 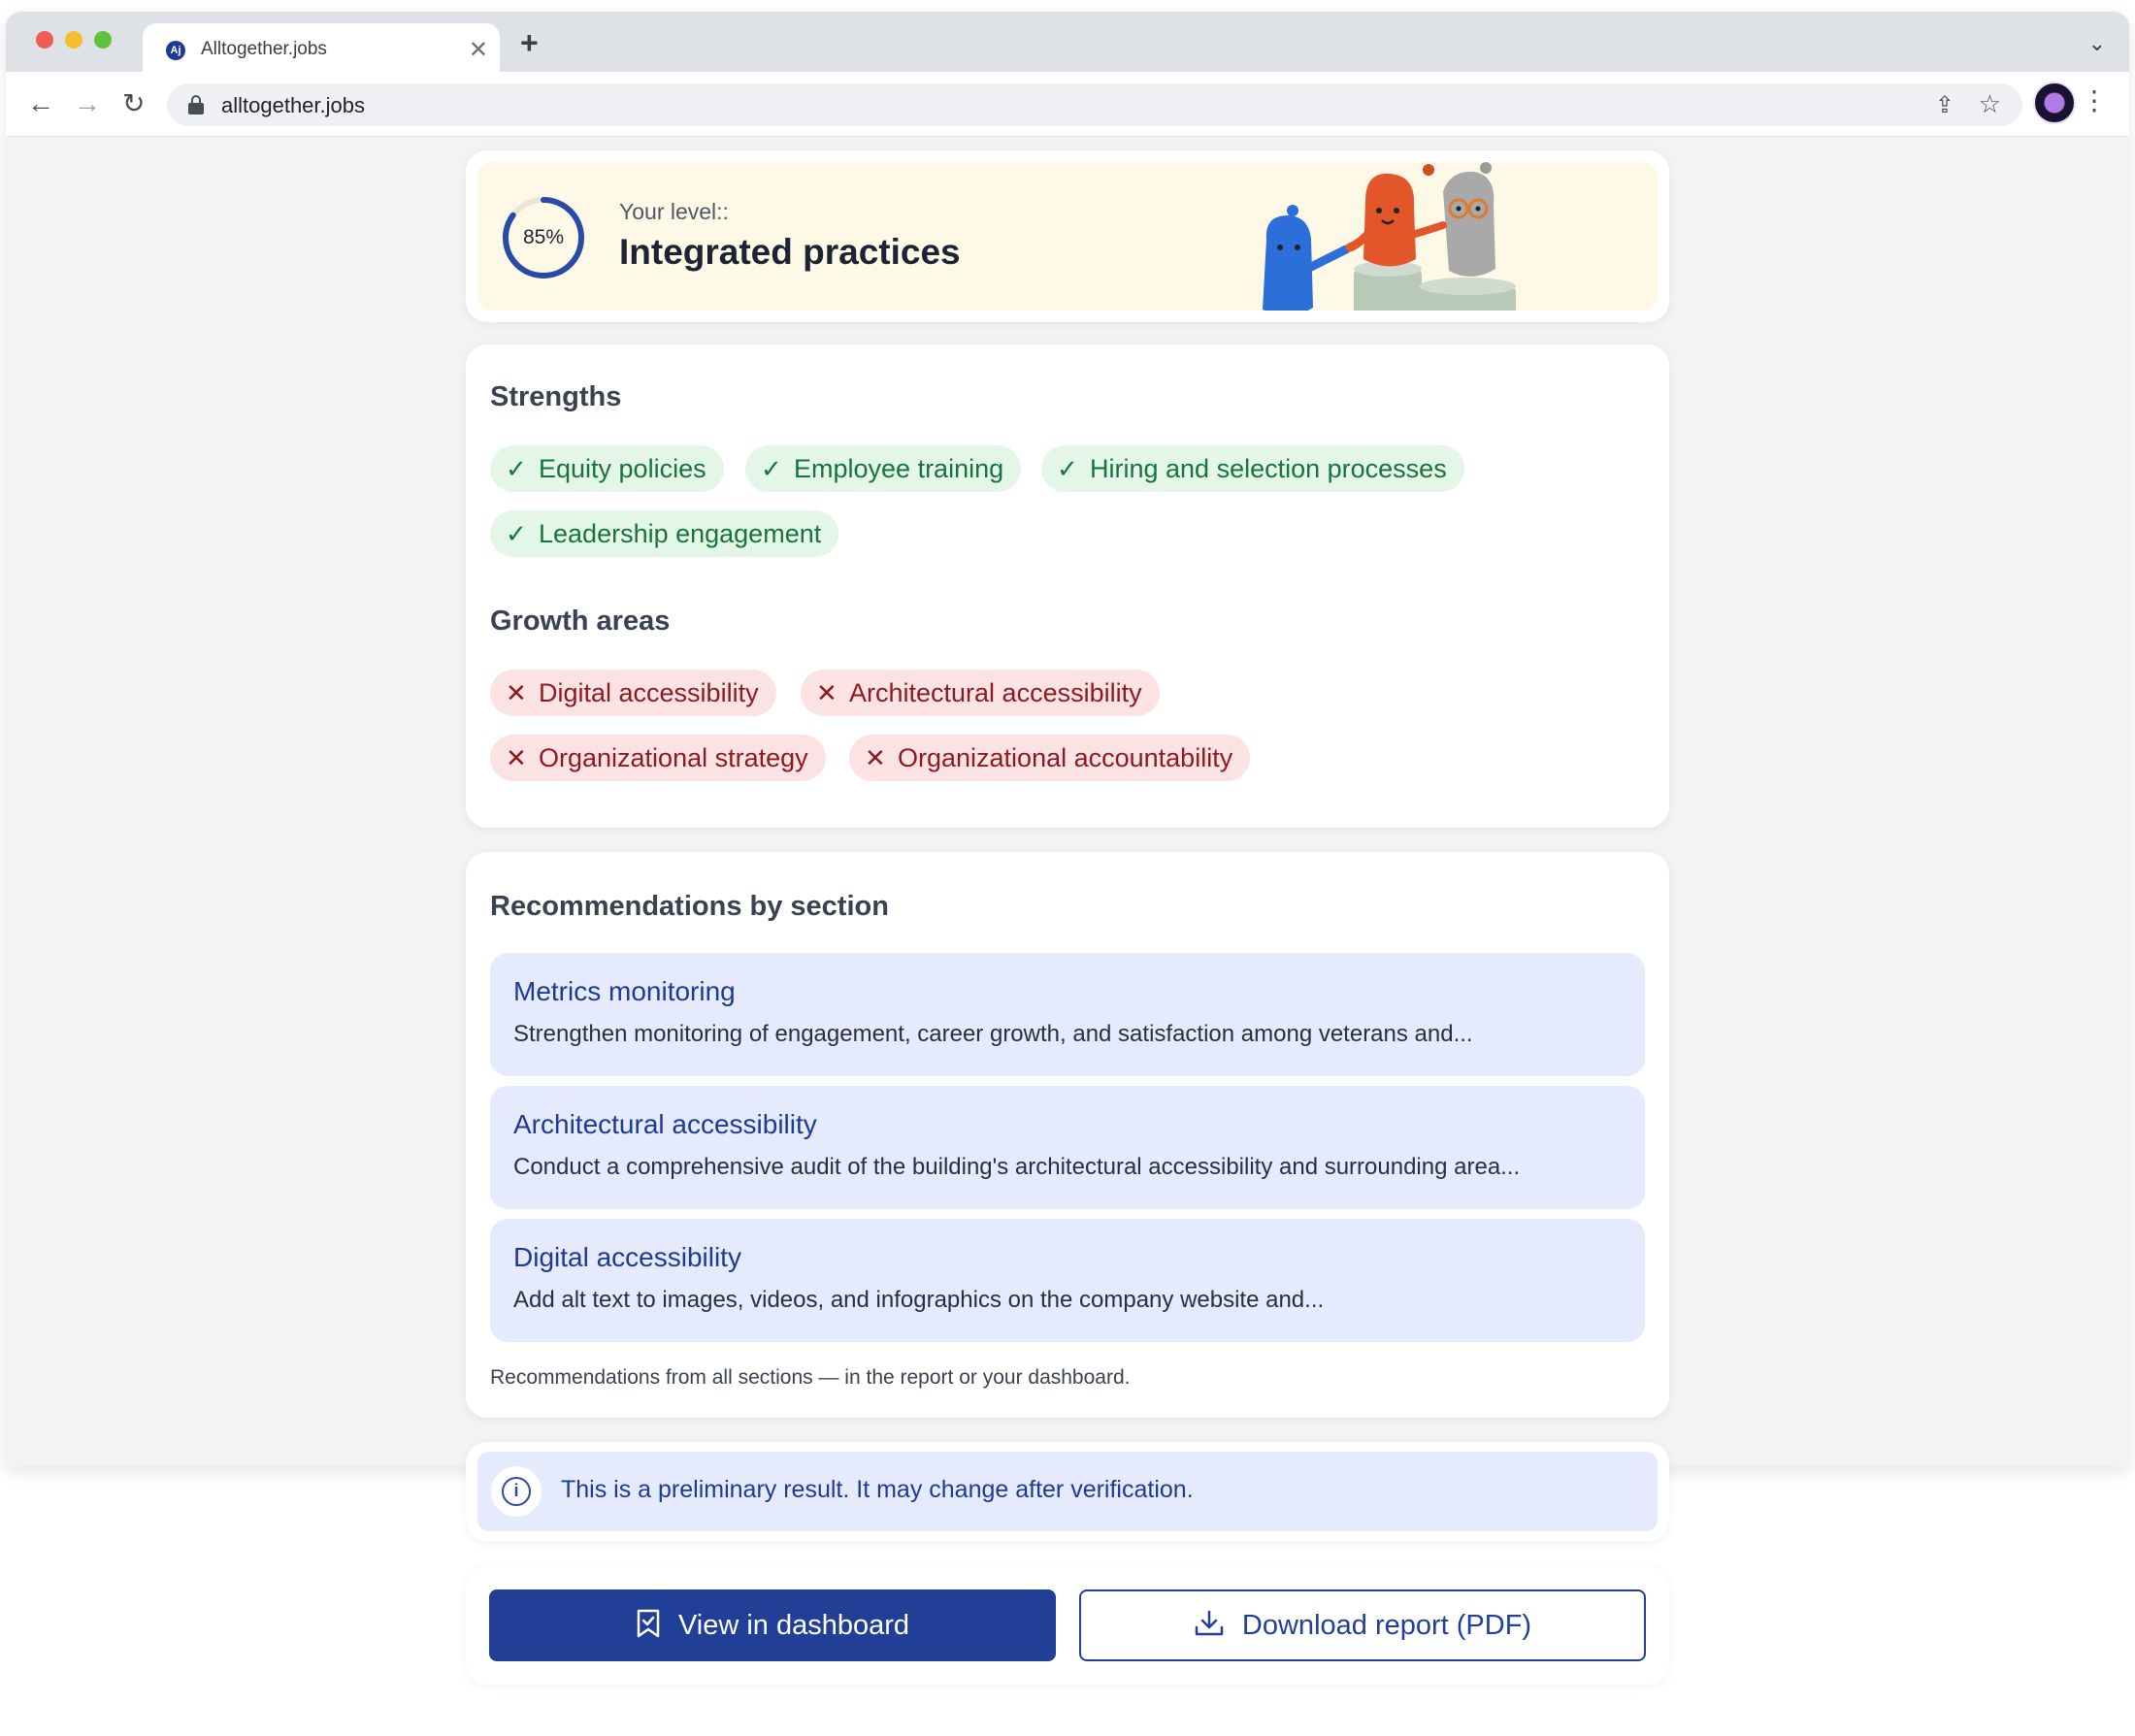 What do you see at coordinates (478, 50) in the screenshot?
I see `close-tab-icon: ✕` at bounding box center [478, 50].